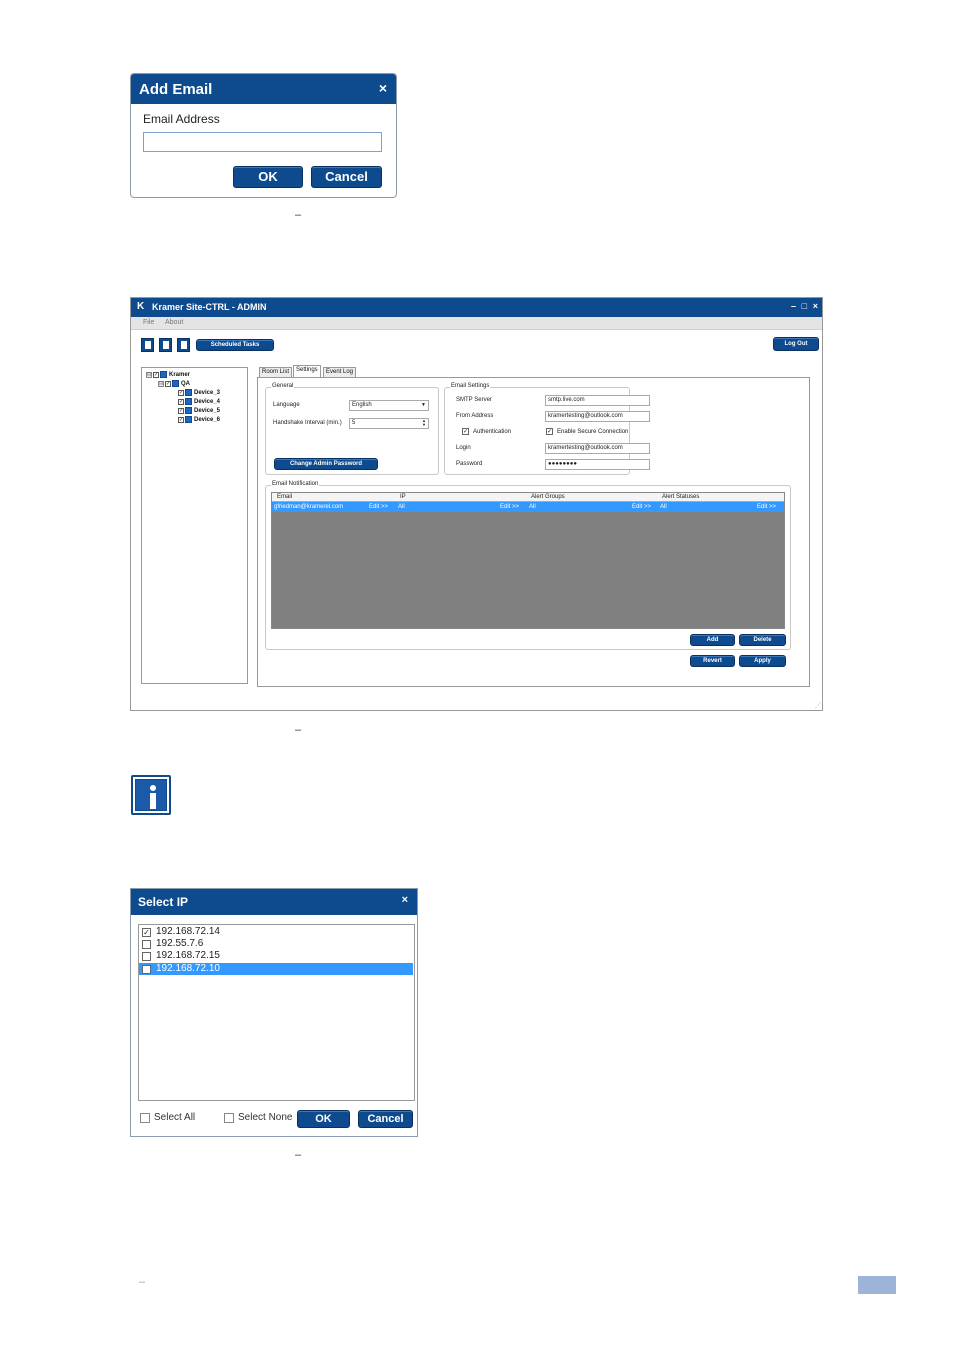  Describe the element at coordinates (597, 448) in the screenshot. I see `login-input: kramertesting@outlook.com` at that location.